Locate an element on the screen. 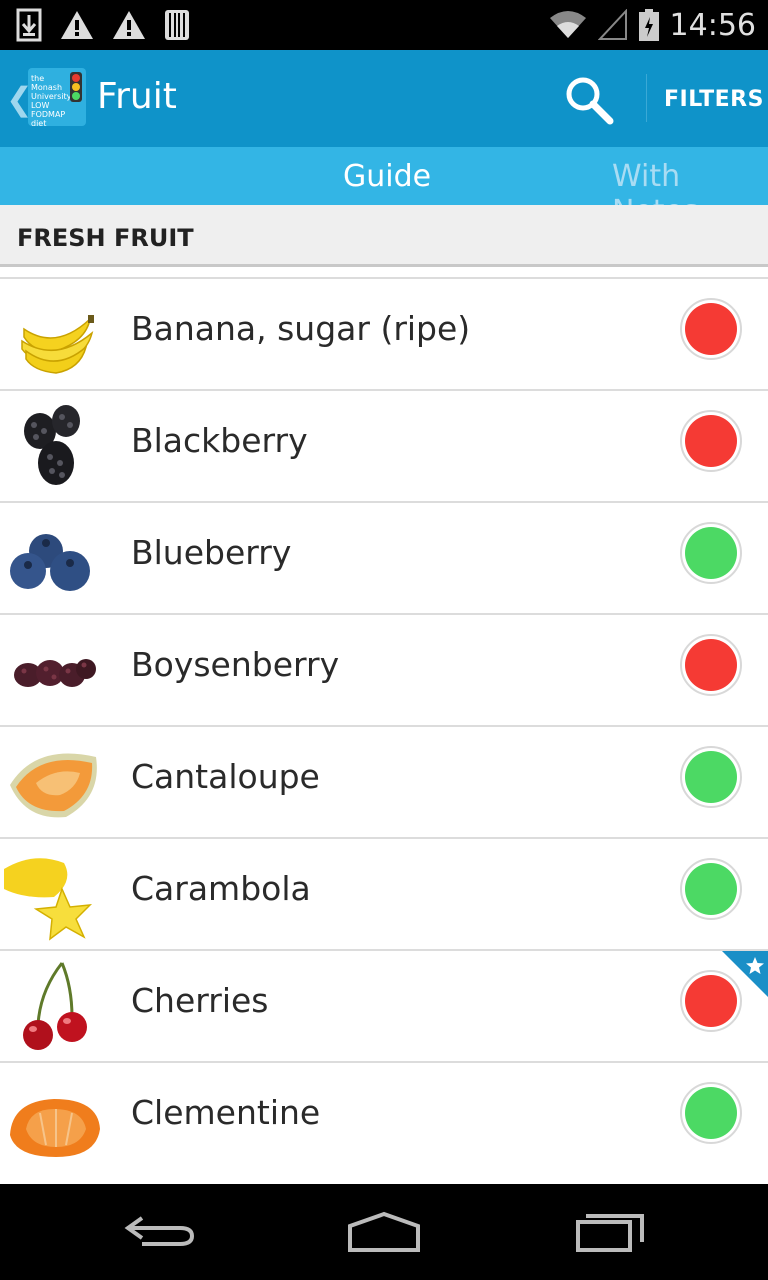  section-header: FRESH FRUIT is located at coordinates (384, 236).